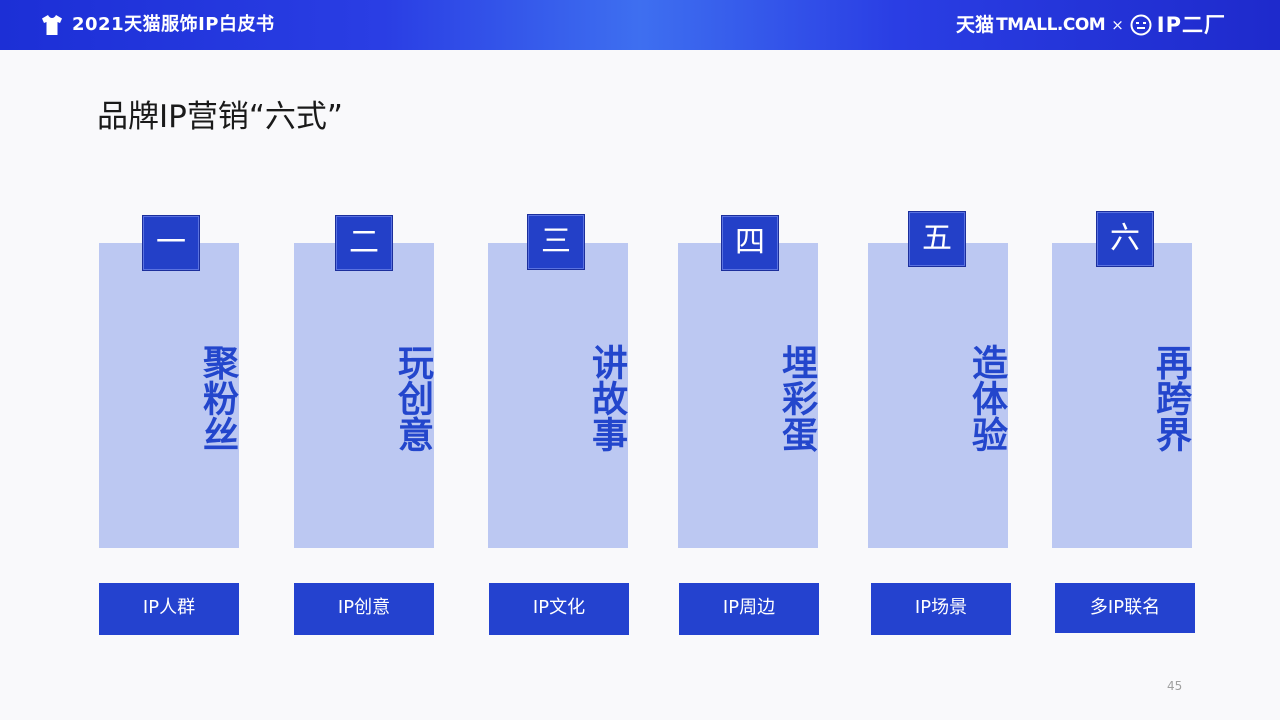  Describe the element at coordinates (1125, 608) in the screenshot. I see `strategy-tag: 多IP联名` at that location.